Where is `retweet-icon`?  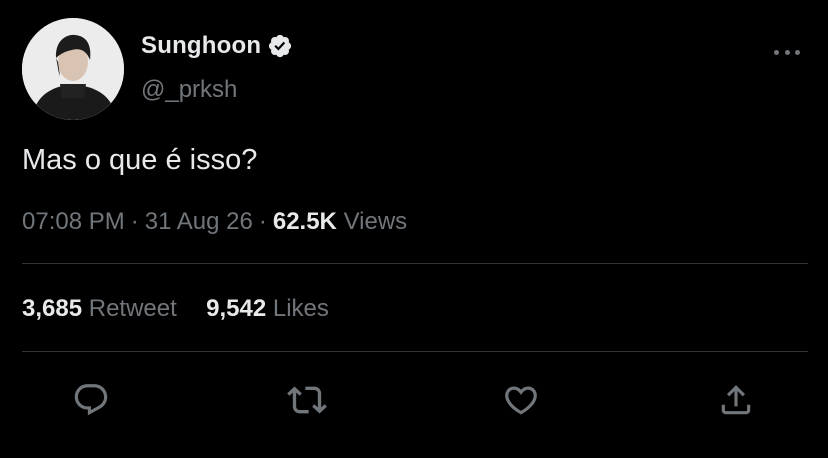
retweet-icon is located at coordinates (307, 400).